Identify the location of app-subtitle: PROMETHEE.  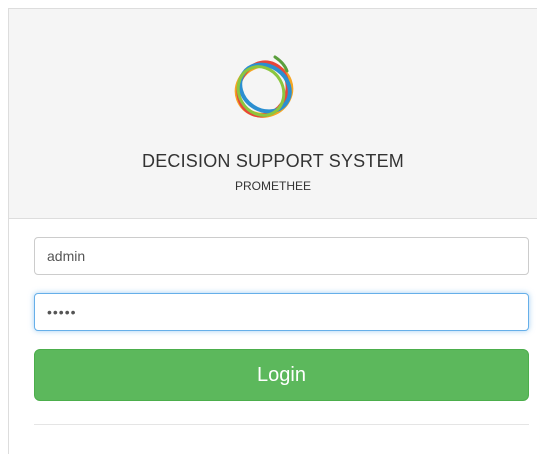
(272, 186).